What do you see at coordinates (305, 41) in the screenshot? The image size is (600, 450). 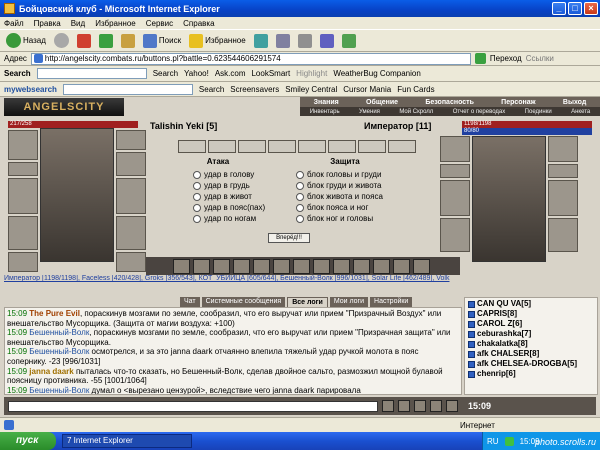 I see `print-button` at bounding box center [305, 41].